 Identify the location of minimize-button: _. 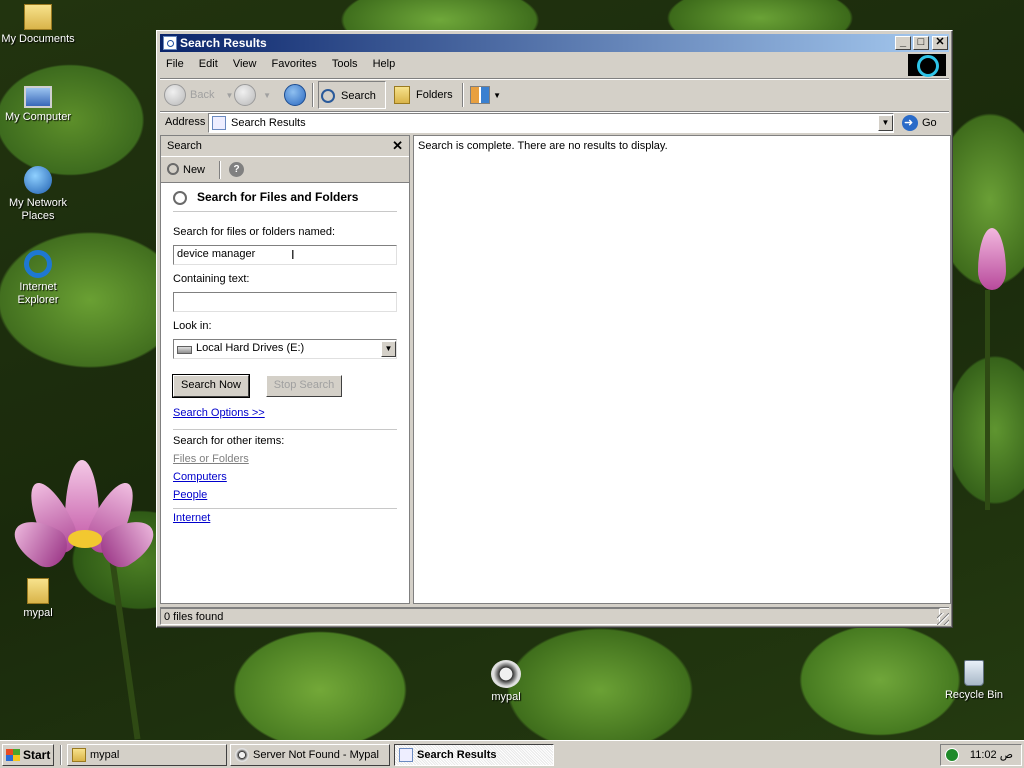
(903, 43).